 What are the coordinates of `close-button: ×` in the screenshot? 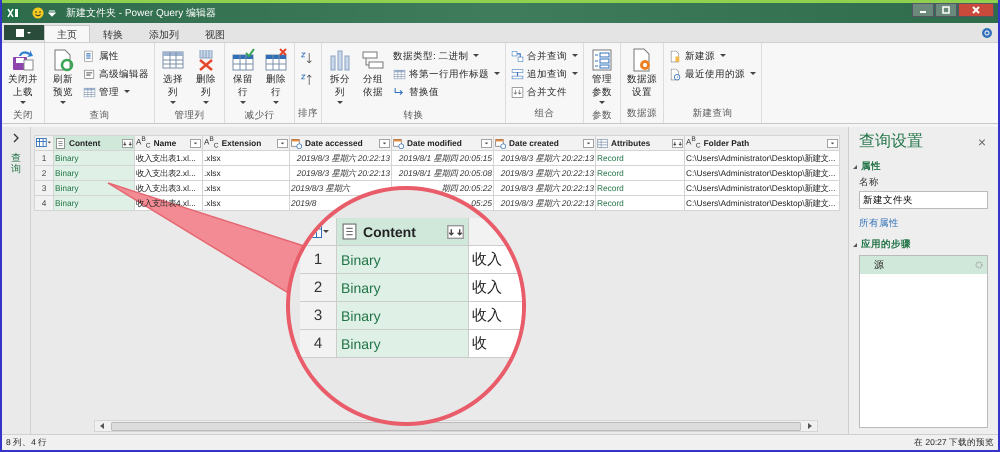 It's located at (982, 142).